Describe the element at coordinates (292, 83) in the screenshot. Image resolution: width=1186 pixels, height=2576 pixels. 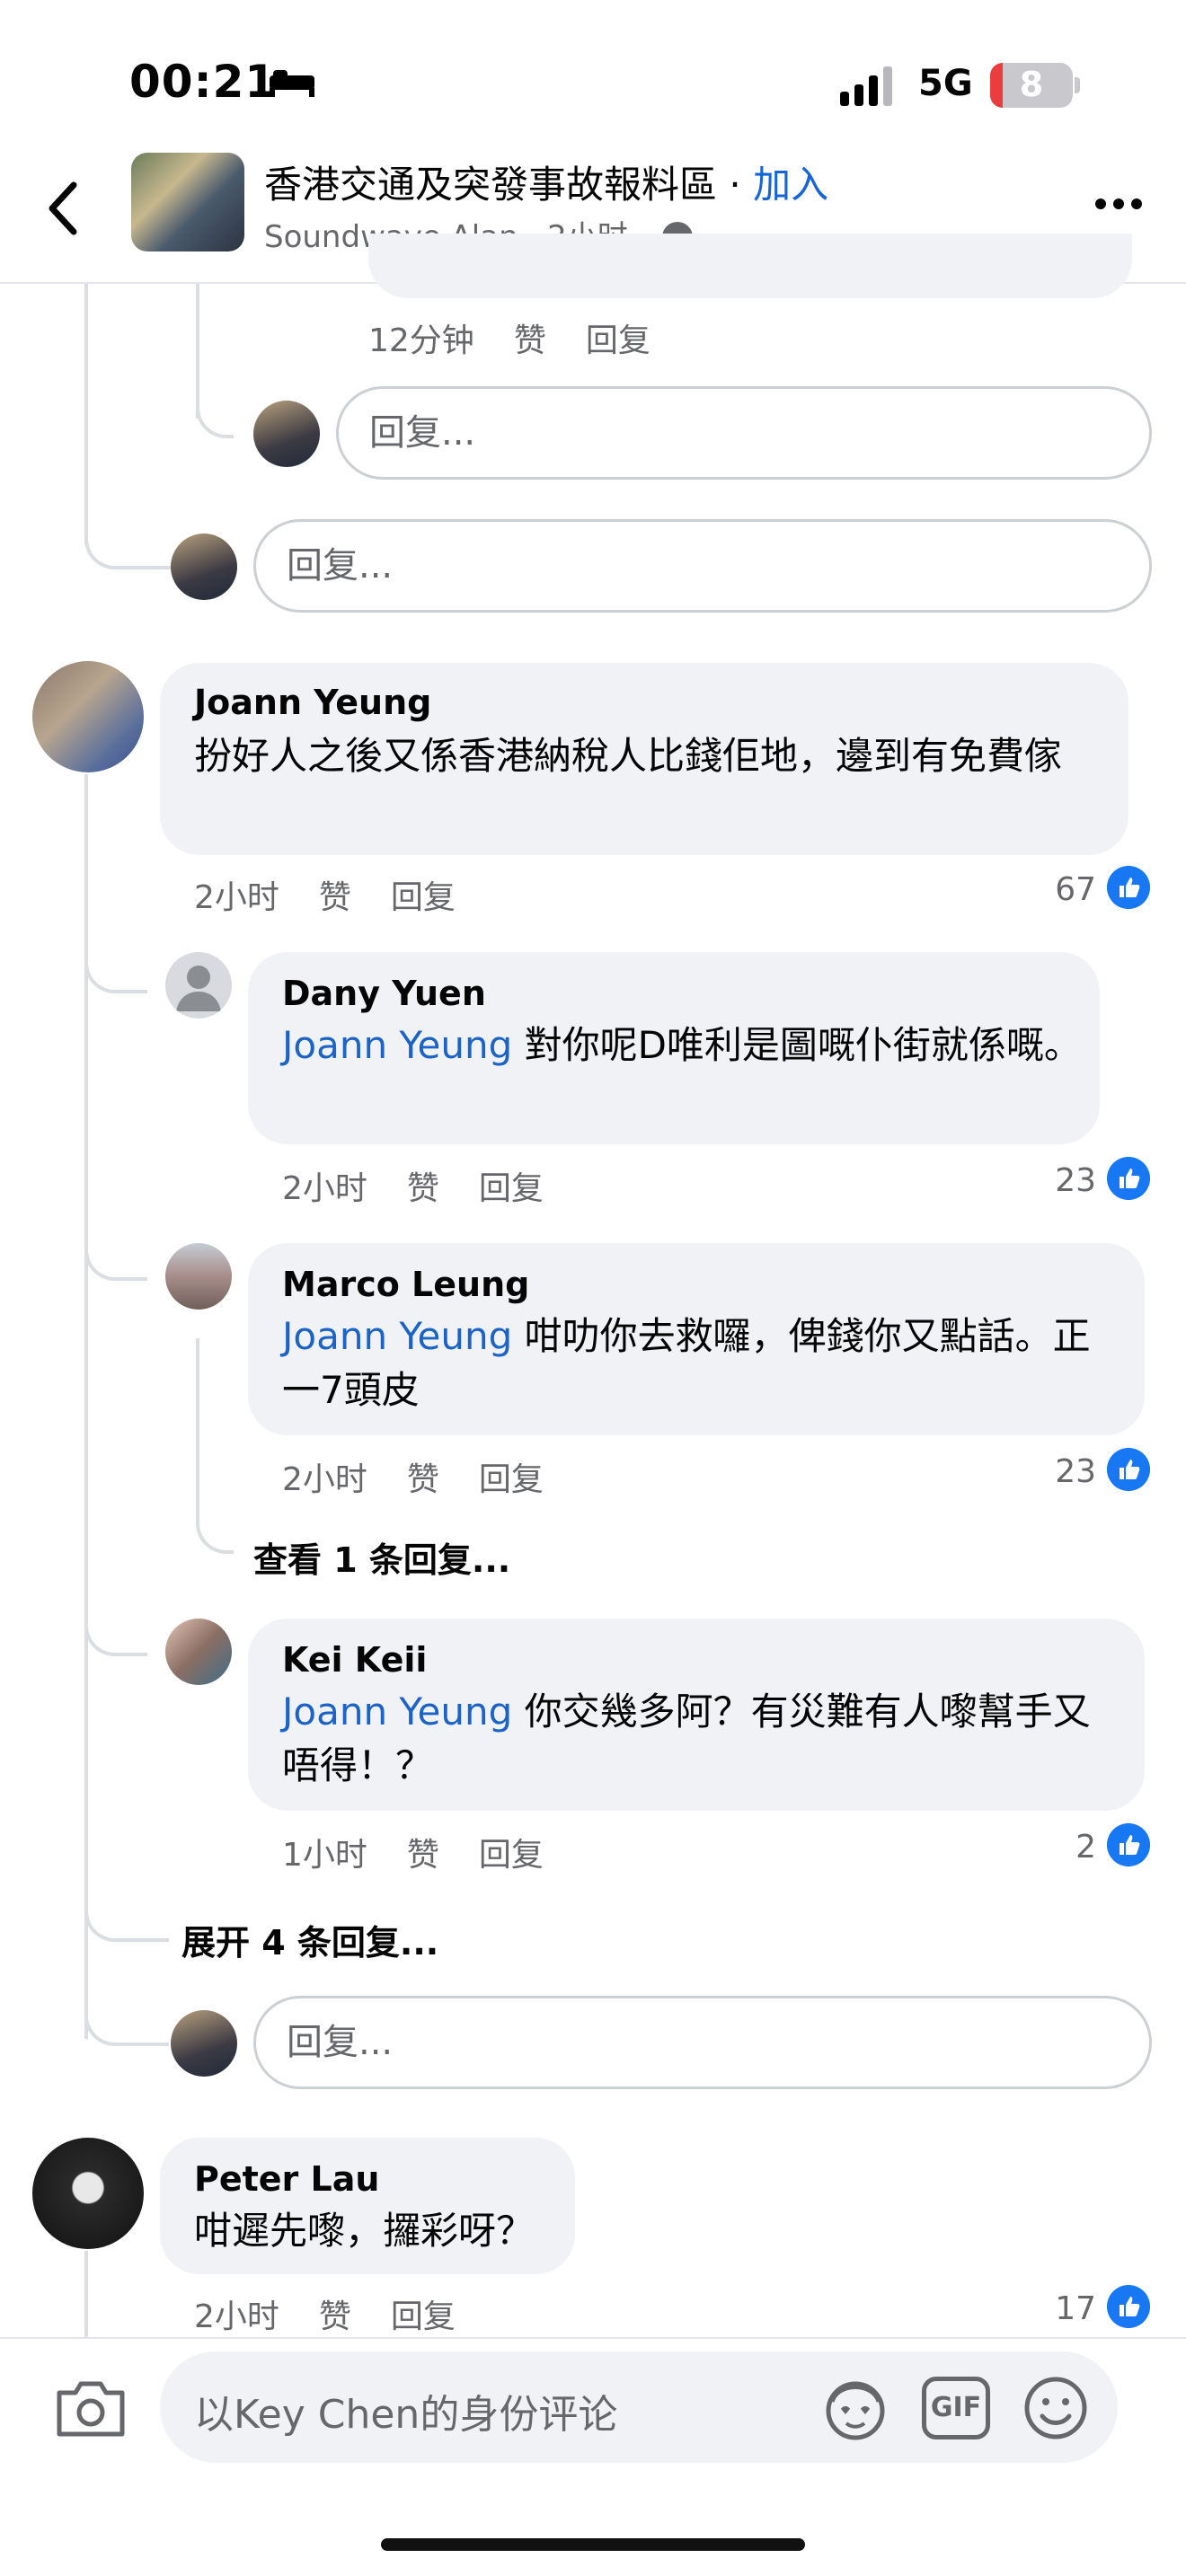
I see `sleep-focus-icon` at that location.